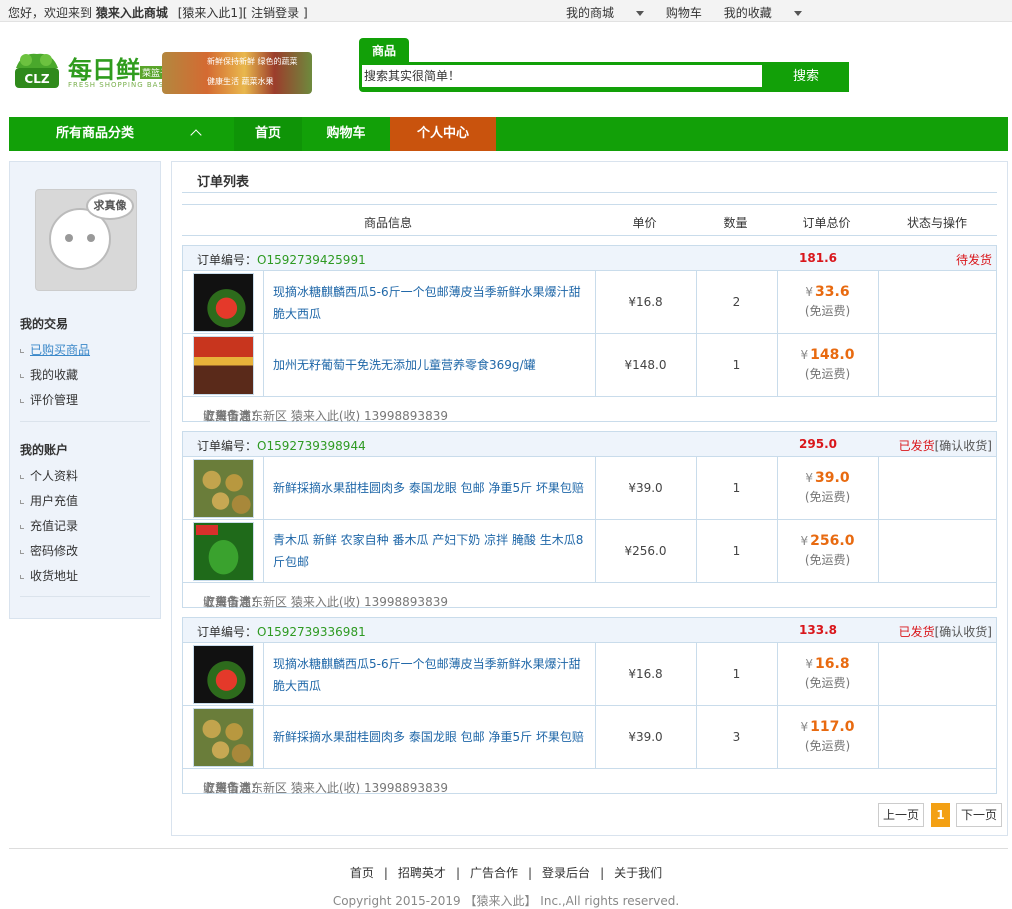 This screenshot has height=909, width=1012. What do you see at coordinates (49, 374) in the screenshot?
I see `sidebar-item-favorites: 我的收藏` at bounding box center [49, 374].